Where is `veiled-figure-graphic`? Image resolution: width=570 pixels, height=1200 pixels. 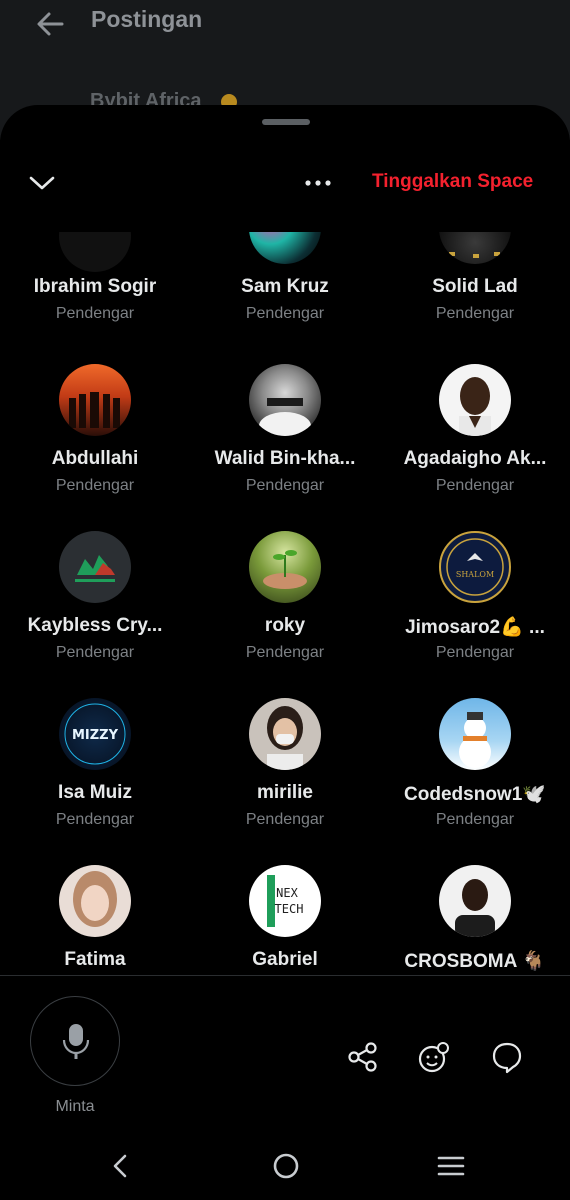
veiled-figure-graphic is located at coordinates (285, 417).